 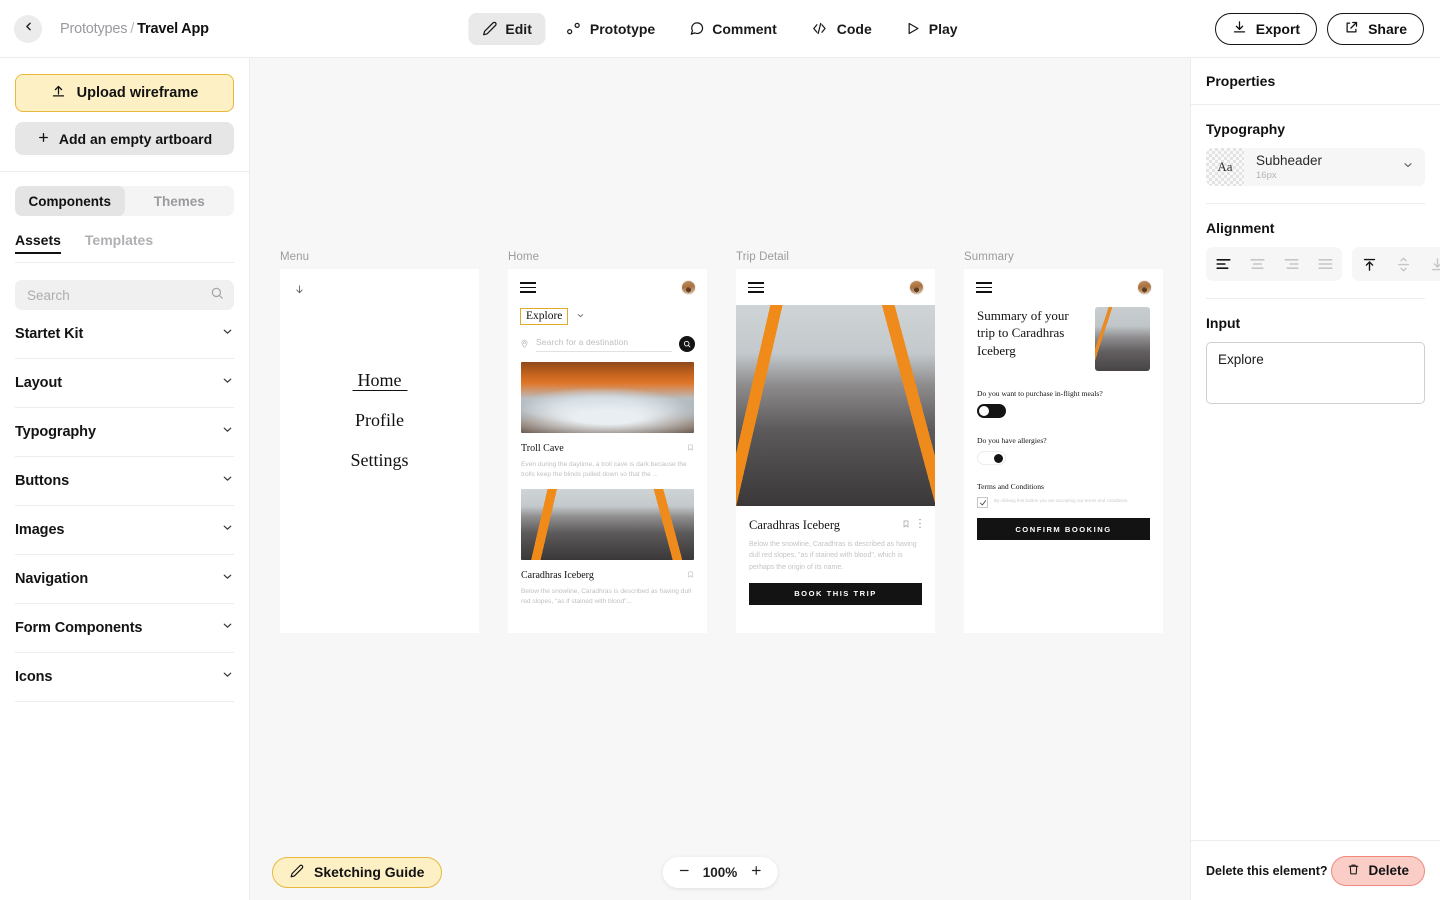 What do you see at coordinates (991, 411) in the screenshot?
I see `toggle-meals` at bounding box center [991, 411].